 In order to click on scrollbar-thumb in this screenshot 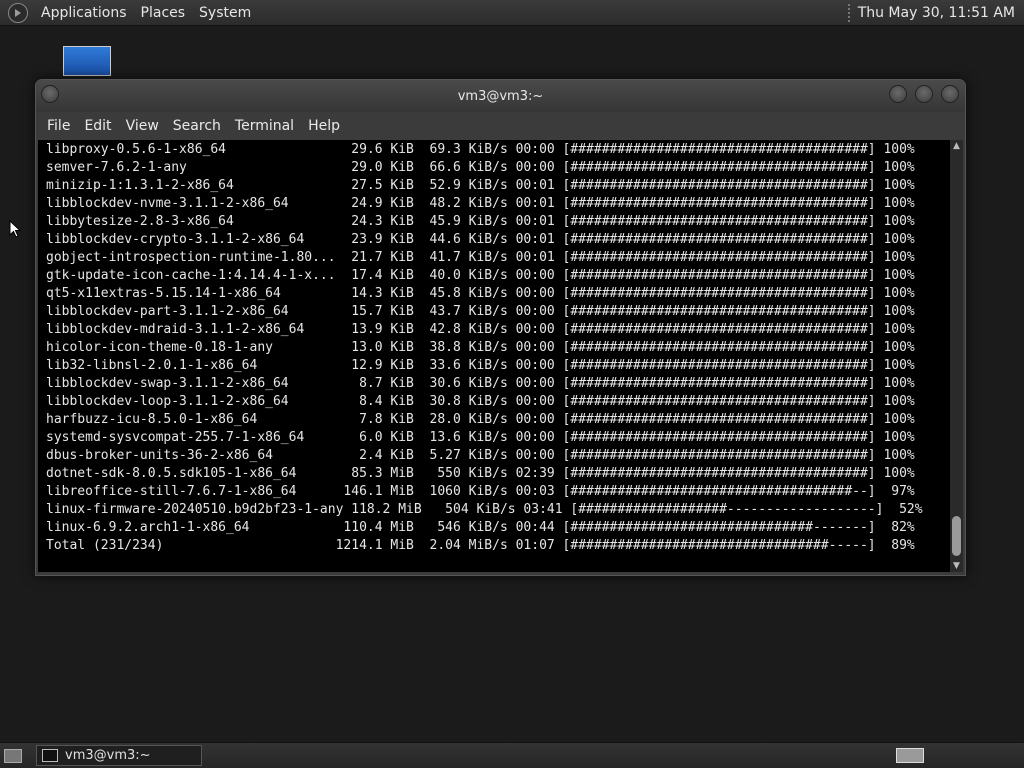, I will do `click(956, 536)`.